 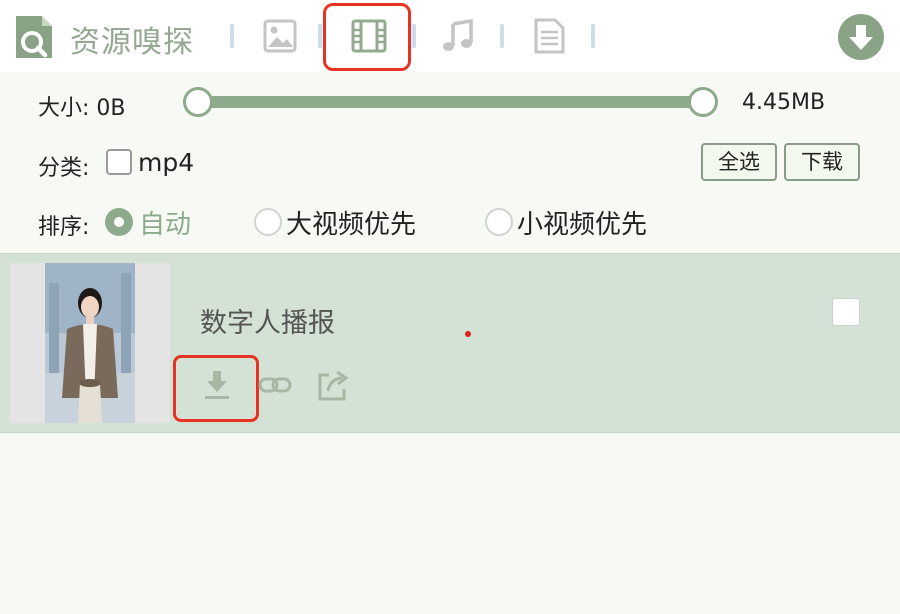 What do you see at coordinates (166, 162) in the screenshot?
I see `mp4-label: mp4` at bounding box center [166, 162].